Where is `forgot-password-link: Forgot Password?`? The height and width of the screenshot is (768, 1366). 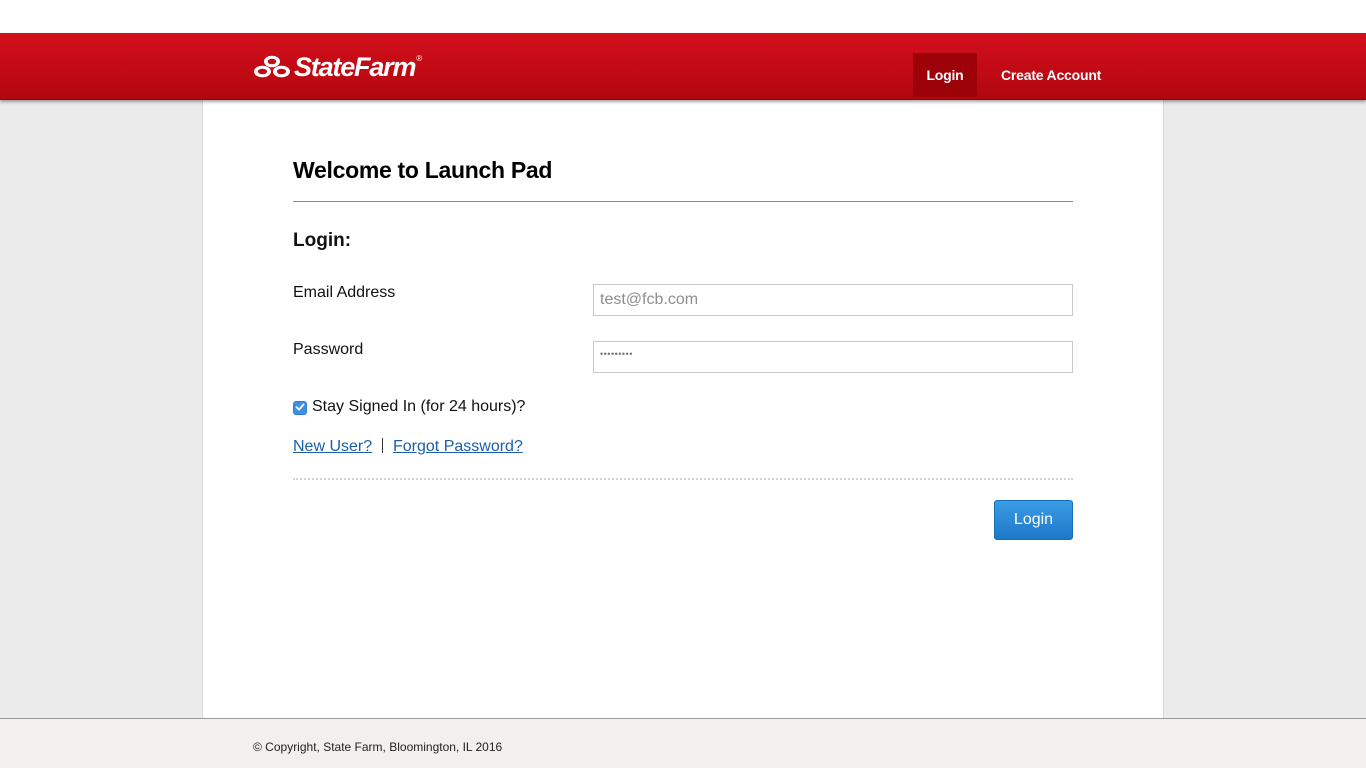 forgot-password-link: Forgot Password? is located at coordinates (458, 447).